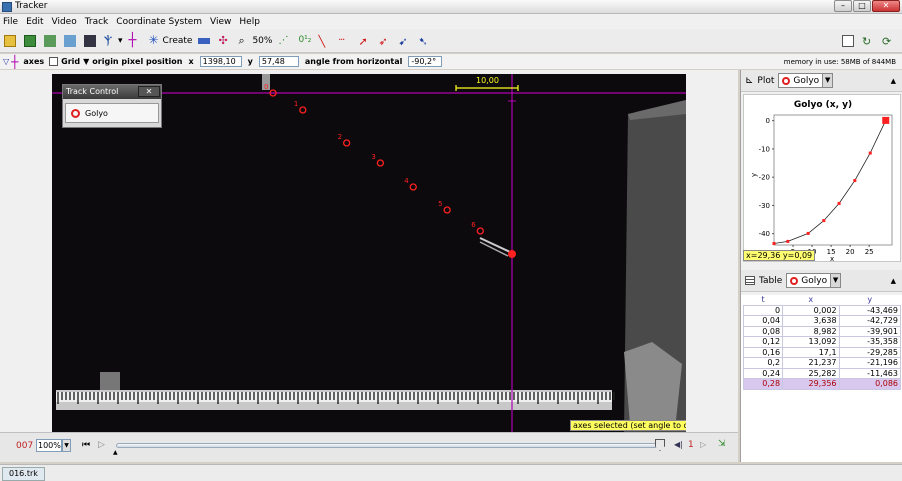  I want to click on trails-button: ⋰, so click(285, 41).